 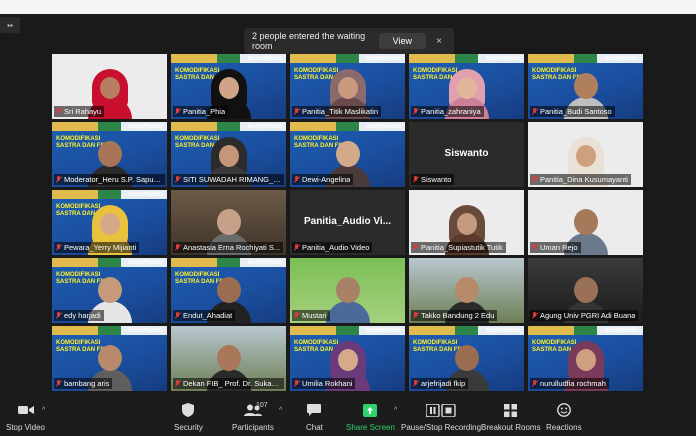 What do you see at coordinates (395, 410) in the screenshot?
I see `share-options-caret-icon: ^` at bounding box center [395, 410].